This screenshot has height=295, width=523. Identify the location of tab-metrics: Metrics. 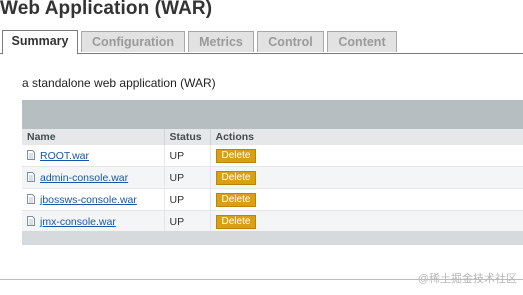
(221, 41).